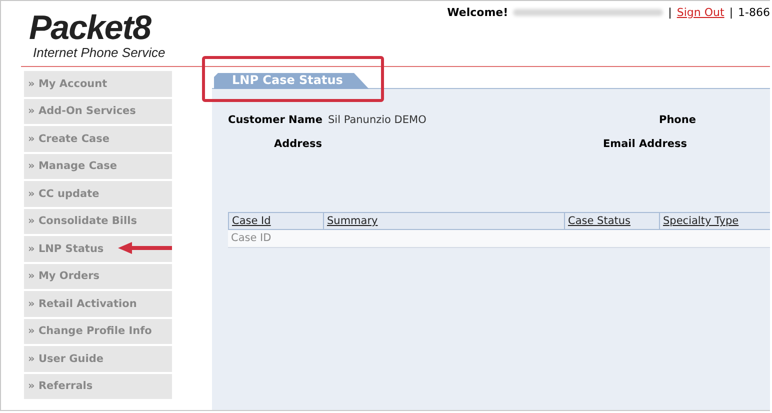 This screenshot has width=772, height=413. I want to click on logo-wordmark: Packet8, so click(90, 28).